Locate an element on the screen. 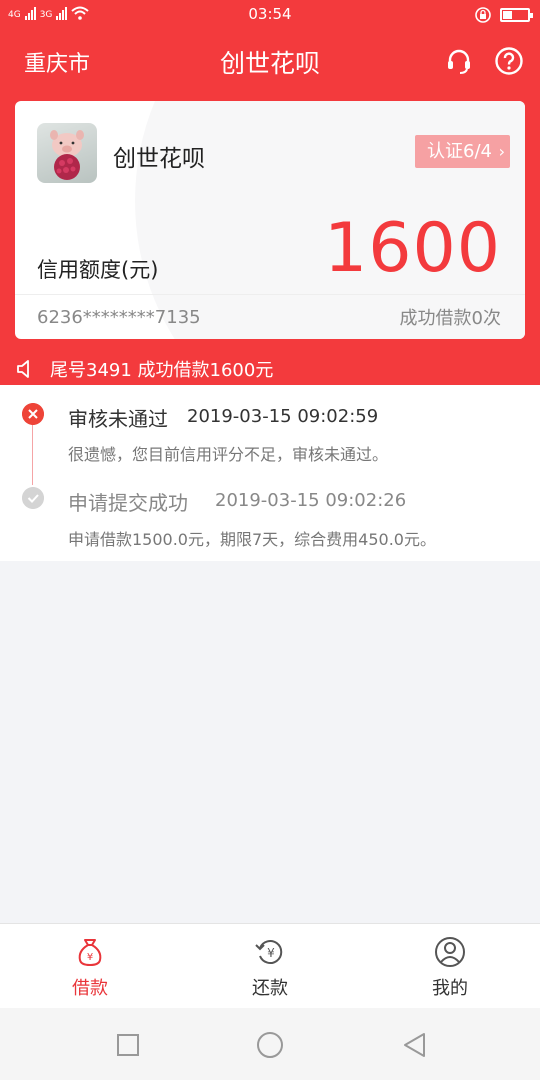  notice-bar: 尾号3491 成功借款1600元 is located at coordinates (144, 369).